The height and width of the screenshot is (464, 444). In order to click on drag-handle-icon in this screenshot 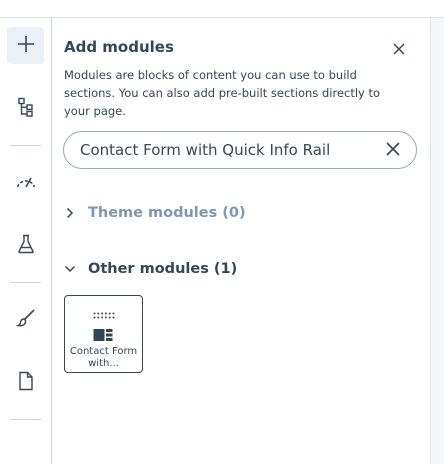, I will do `click(104, 314)`.